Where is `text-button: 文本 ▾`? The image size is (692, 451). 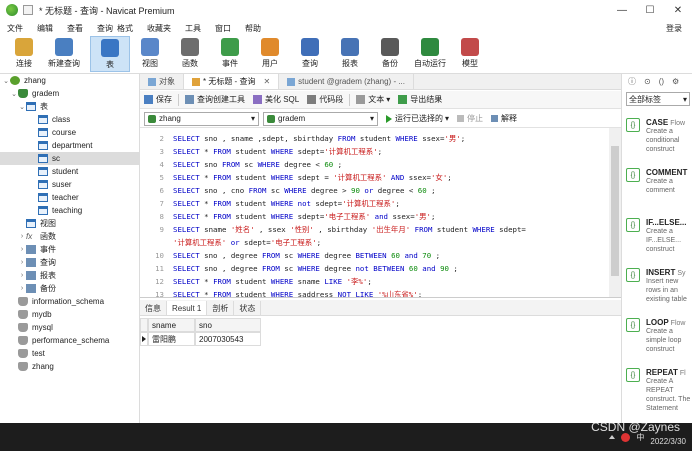 text-button: 文本 ▾ is located at coordinates (373, 99).